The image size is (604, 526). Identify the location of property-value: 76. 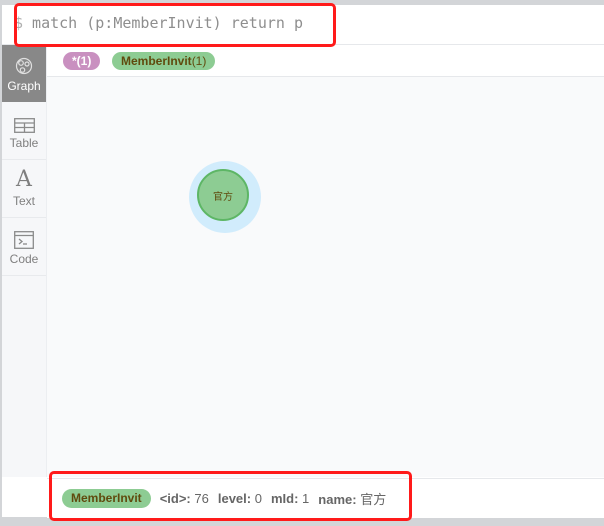
(201, 498).